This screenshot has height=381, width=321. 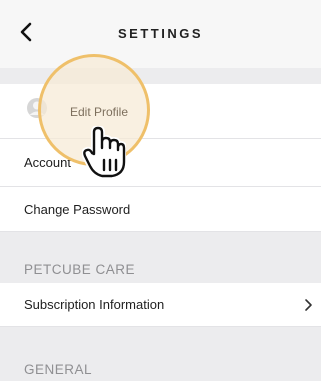 What do you see at coordinates (160, 266) in the screenshot?
I see `petcube-care-section-header: PETCUBE CARE` at bounding box center [160, 266].